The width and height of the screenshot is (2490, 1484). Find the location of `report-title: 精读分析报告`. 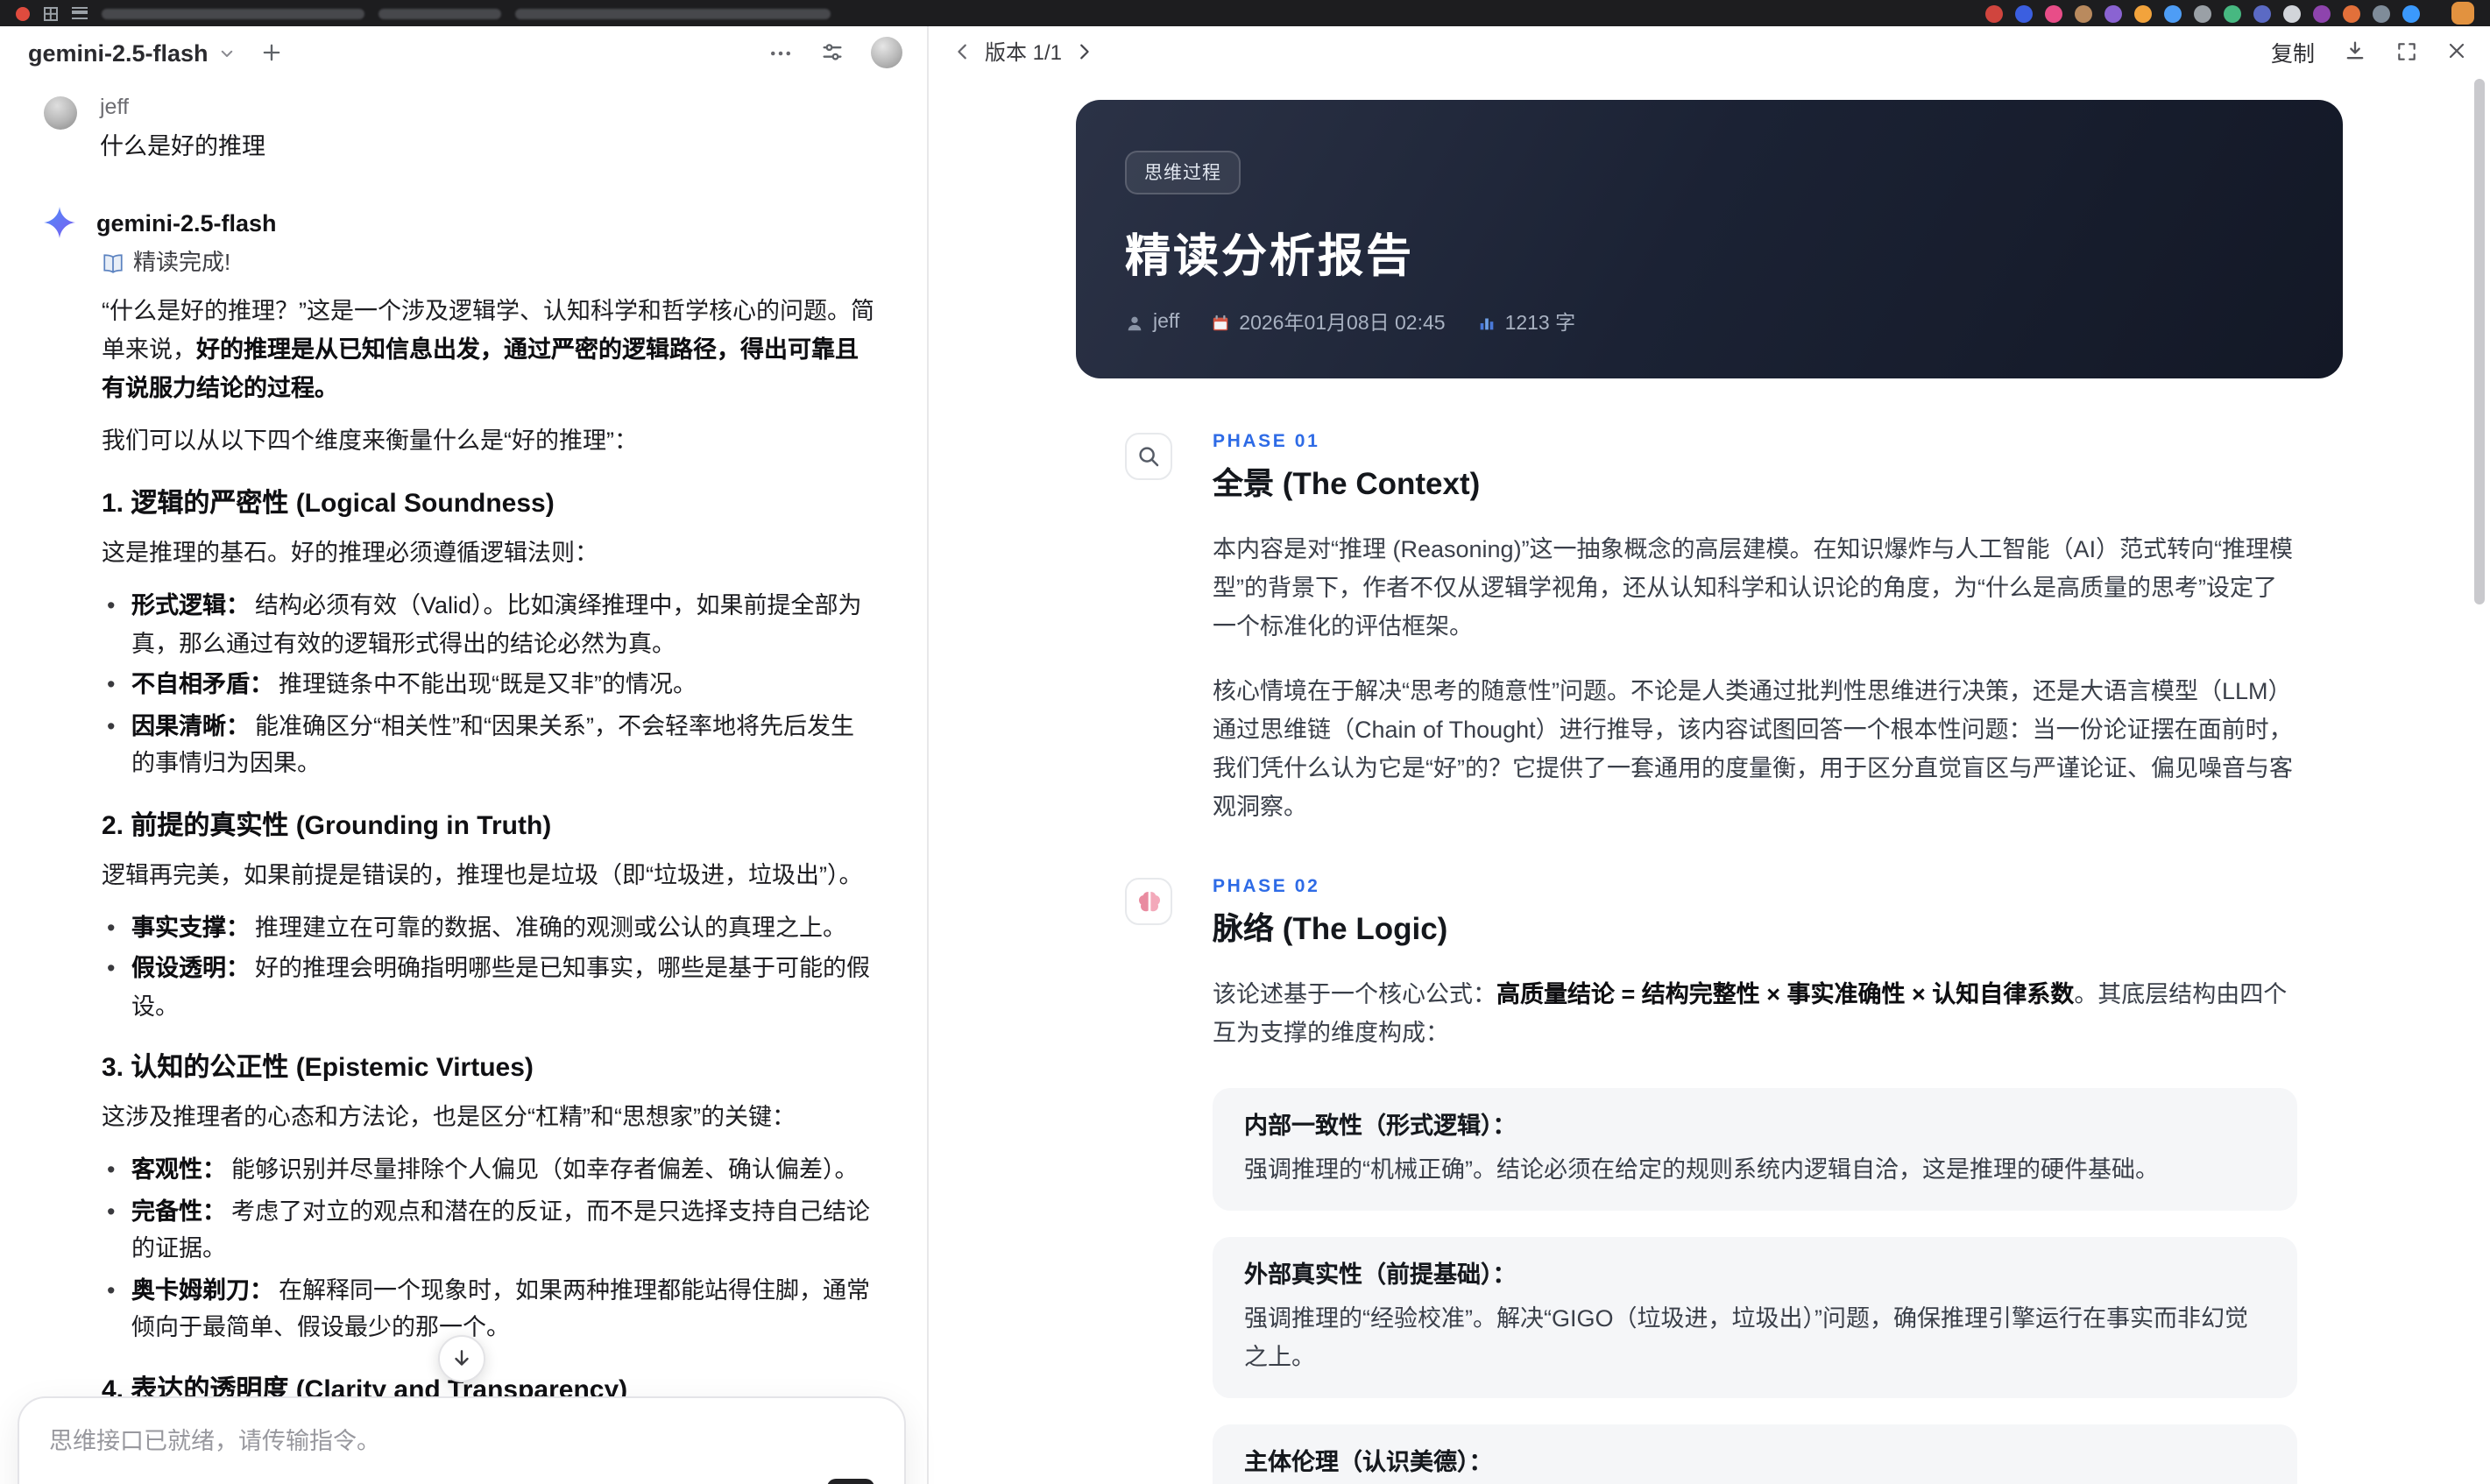

report-title: 精读分析报告 is located at coordinates (1270, 256).